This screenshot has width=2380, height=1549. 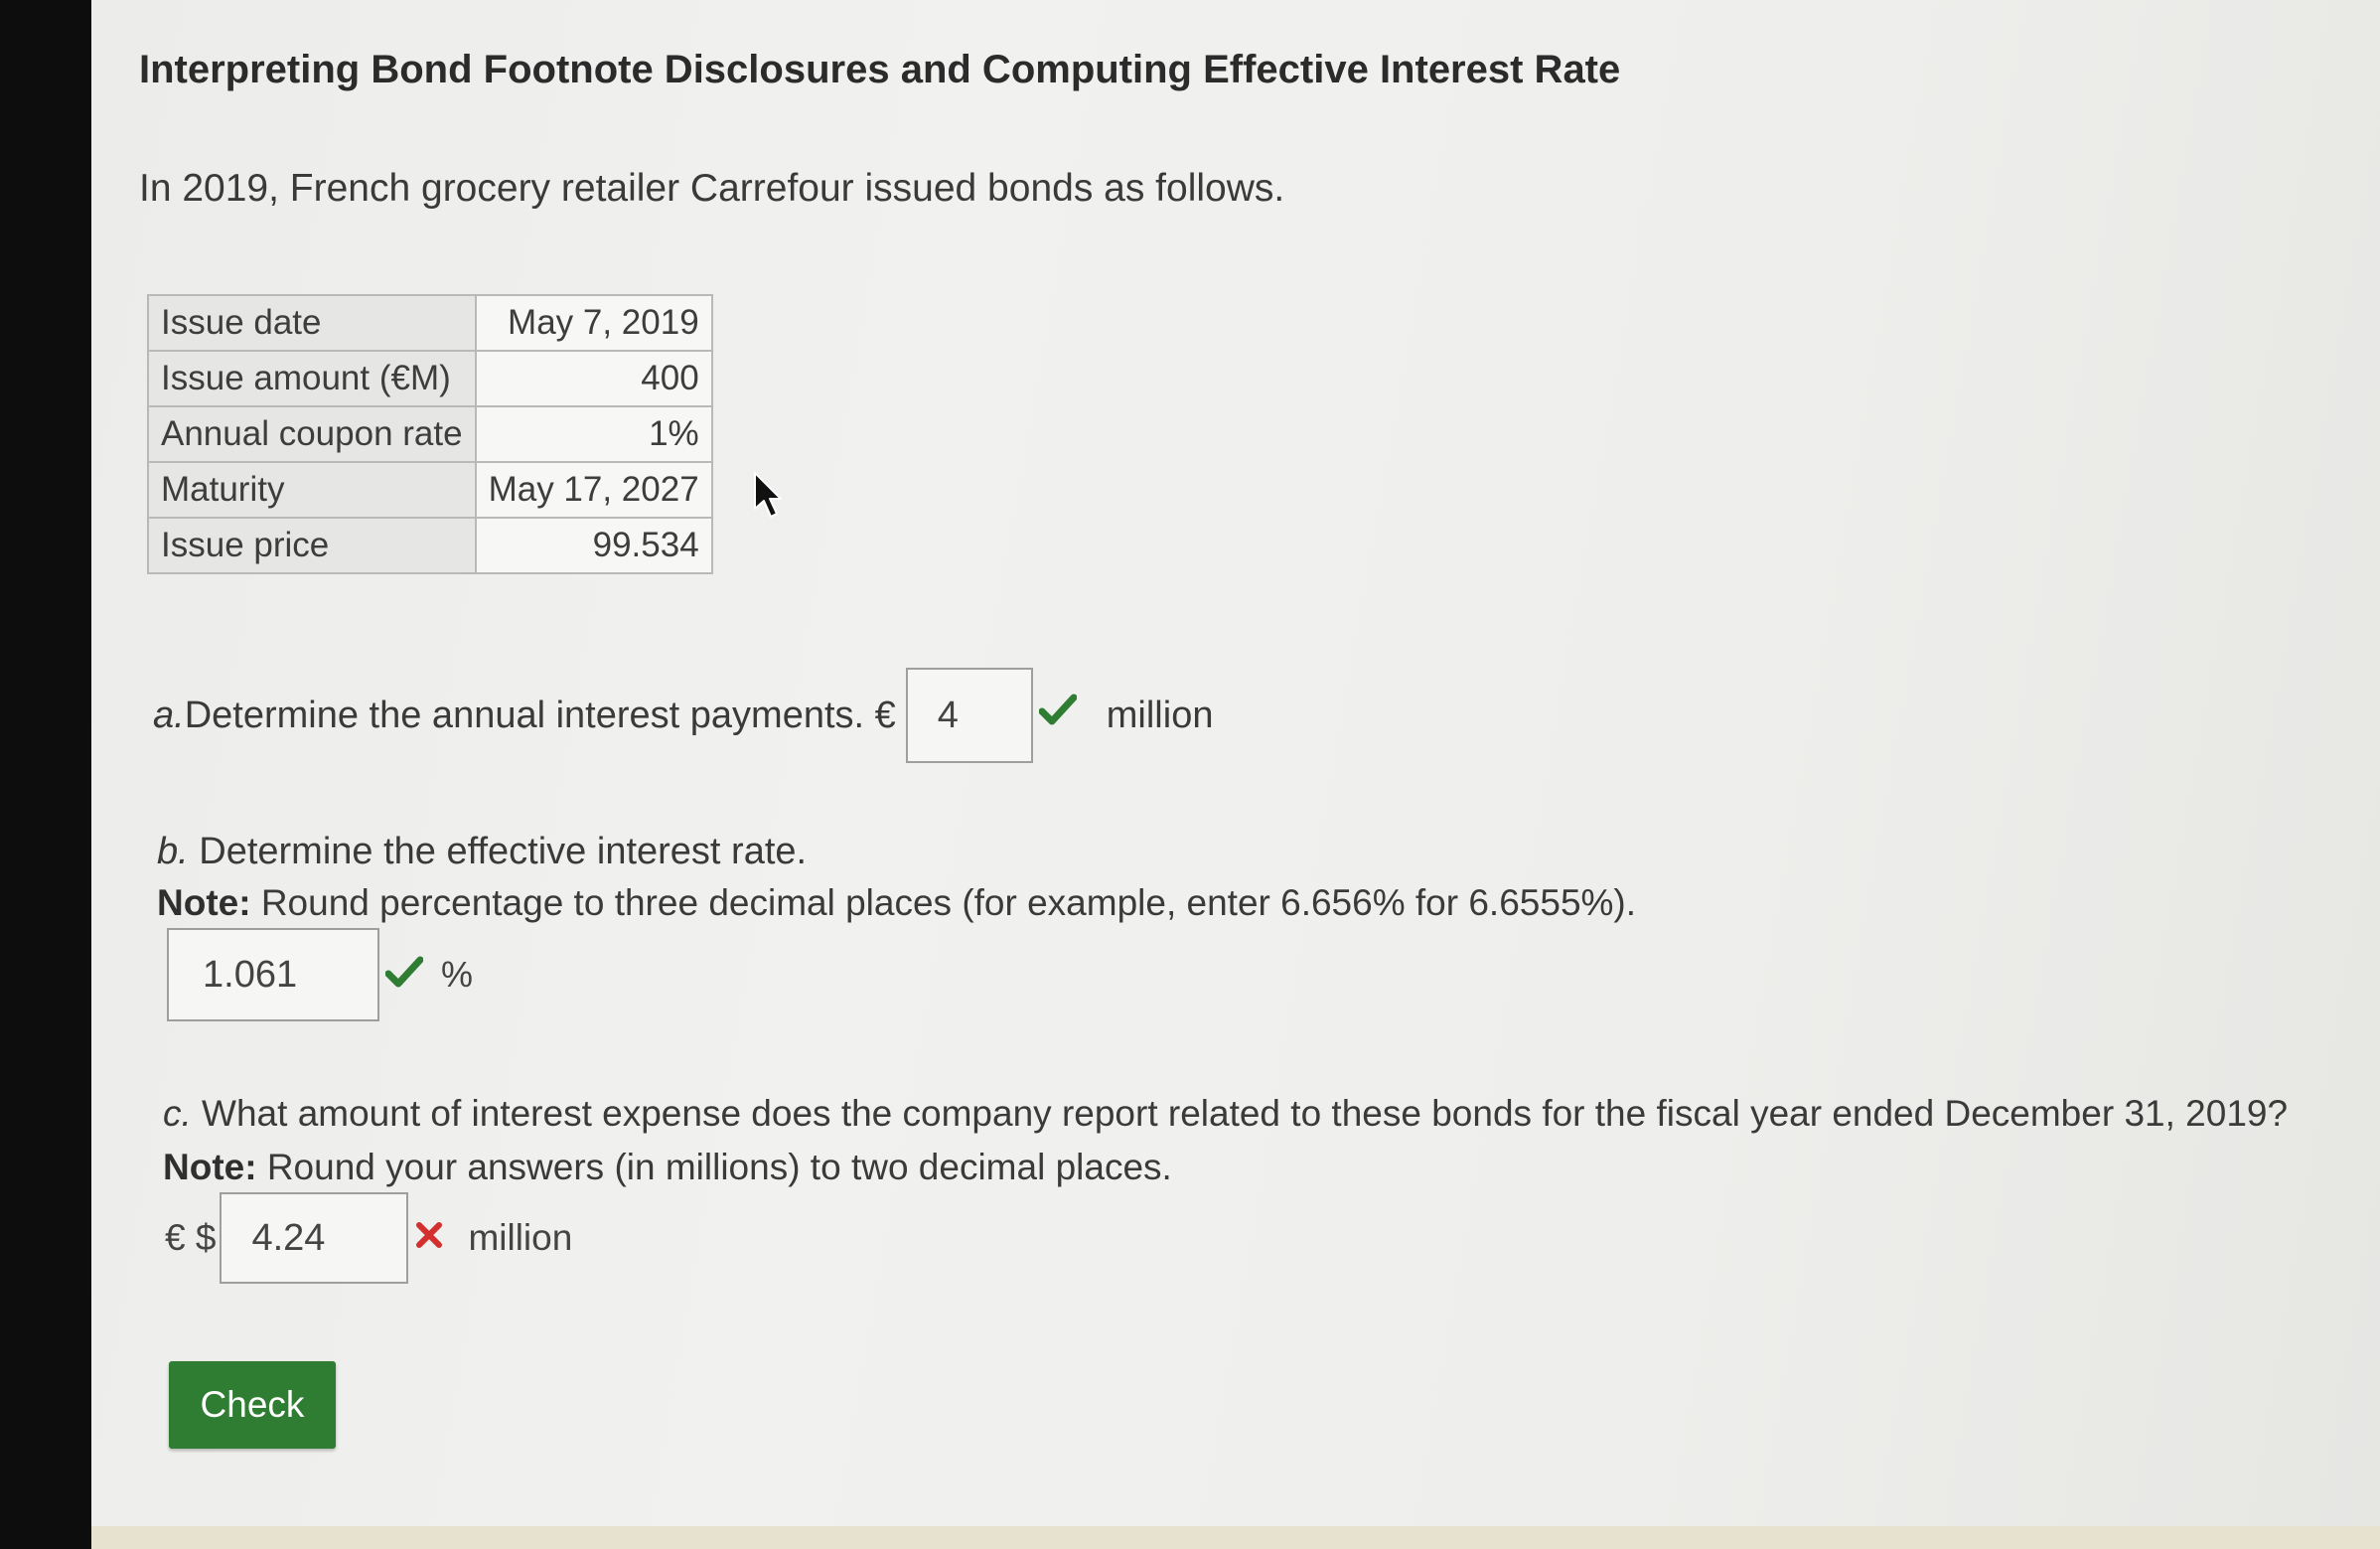 I want to click on table-row: Annual coupon rate 1%, so click(x=430, y=434).